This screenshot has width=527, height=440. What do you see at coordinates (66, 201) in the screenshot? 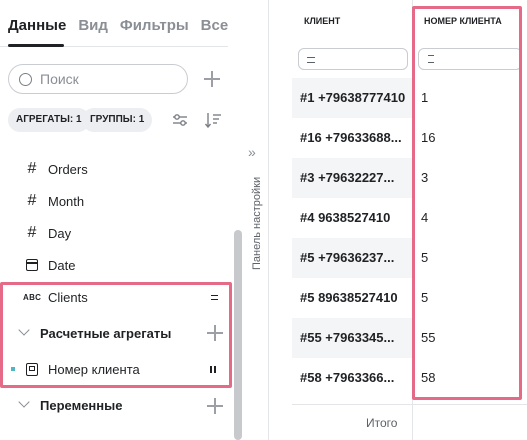
I see `field-label: Month` at bounding box center [66, 201].